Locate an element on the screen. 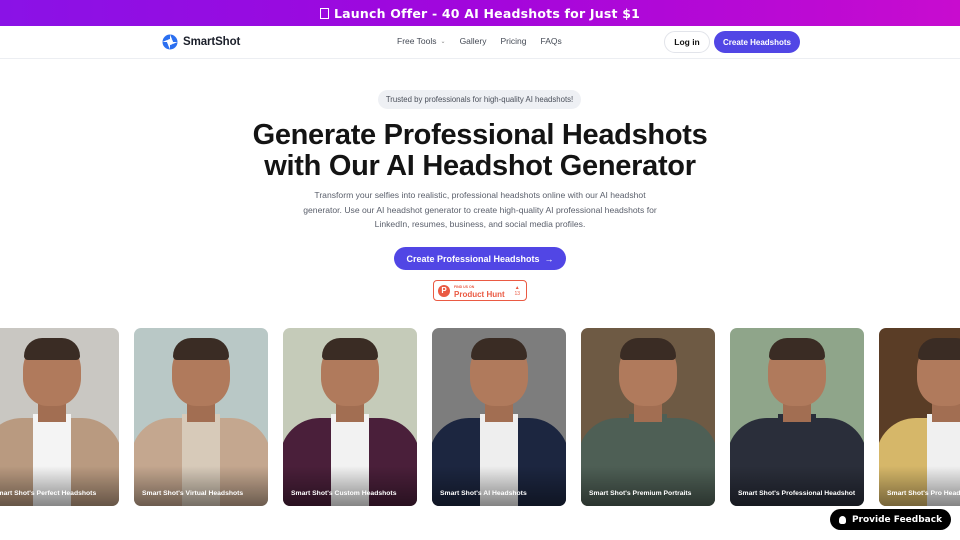 This screenshot has height=540, width=960. nav-free-tools: Free Tools ⌄ is located at coordinates (421, 41).